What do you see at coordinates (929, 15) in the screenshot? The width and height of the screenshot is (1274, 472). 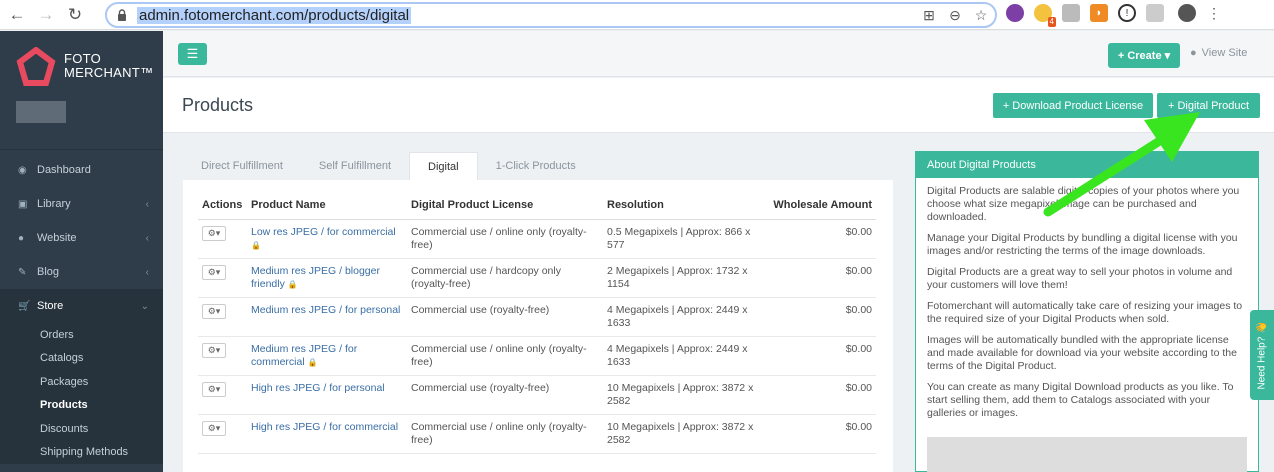 I see `translate-icon: ⊞` at bounding box center [929, 15].